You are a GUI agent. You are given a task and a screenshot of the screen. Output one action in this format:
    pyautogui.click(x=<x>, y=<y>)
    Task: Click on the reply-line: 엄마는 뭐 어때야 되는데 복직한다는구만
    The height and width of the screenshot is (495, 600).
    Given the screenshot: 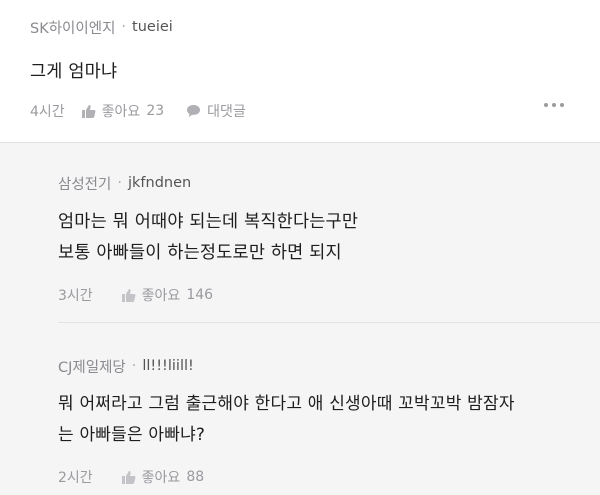 What is the action you would take?
    pyautogui.click(x=208, y=222)
    